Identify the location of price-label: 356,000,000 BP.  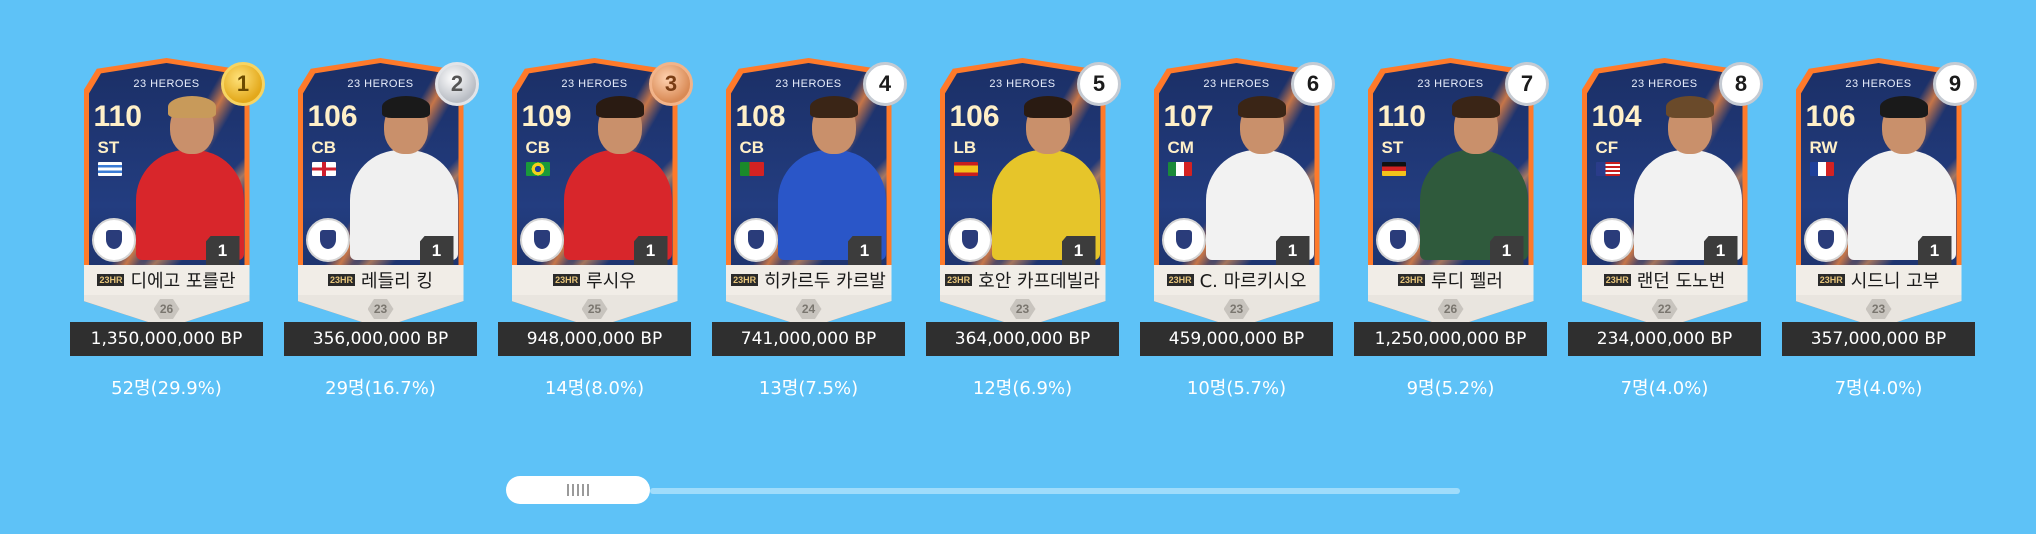
(380, 339).